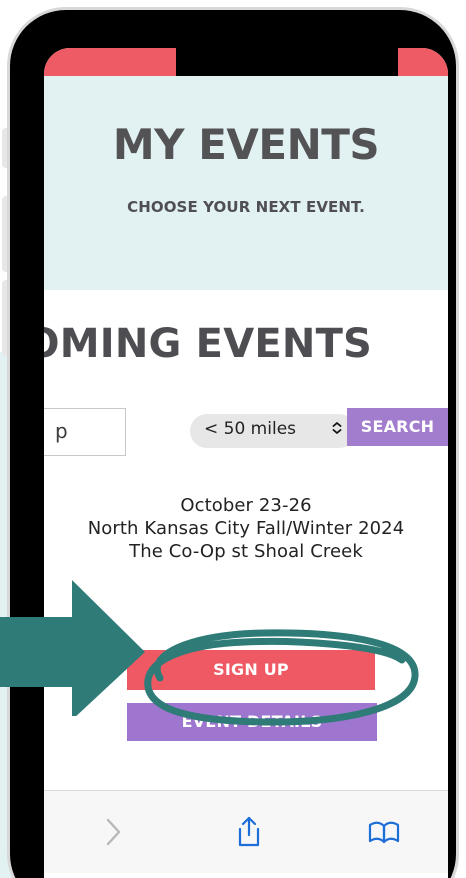  What do you see at coordinates (384, 832) in the screenshot?
I see `book-icon` at bounding box center [384, 832].